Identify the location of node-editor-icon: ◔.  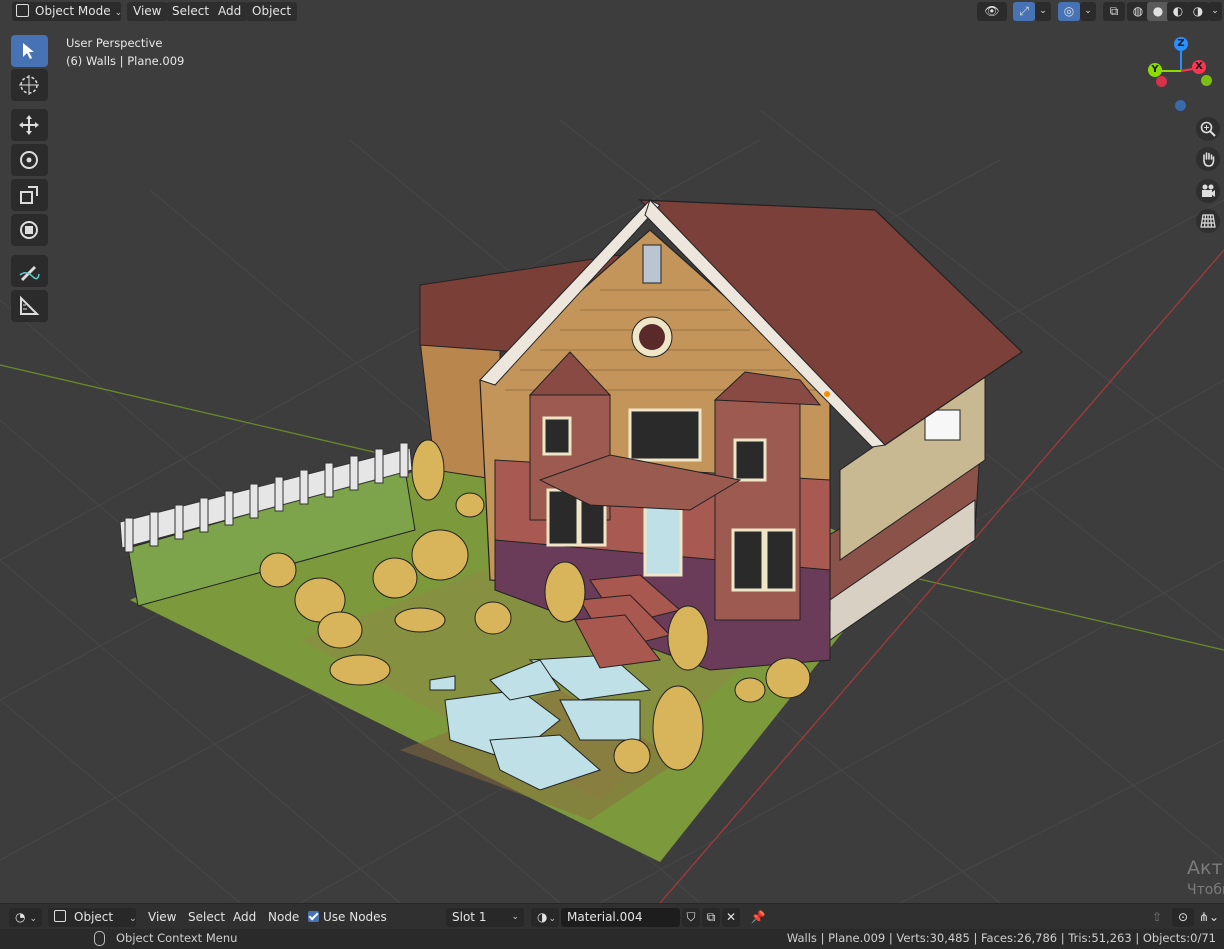
(20, 917).